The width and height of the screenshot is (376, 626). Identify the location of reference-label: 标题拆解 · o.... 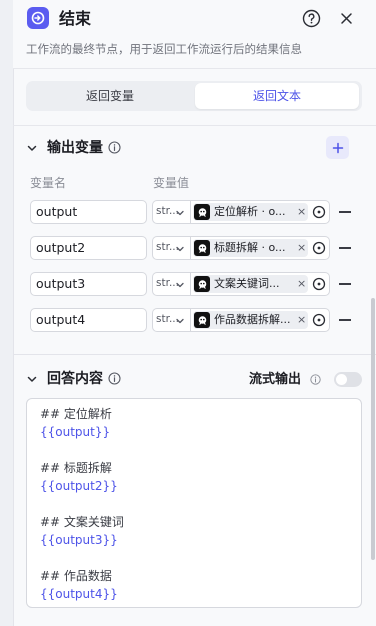
(250, 247).